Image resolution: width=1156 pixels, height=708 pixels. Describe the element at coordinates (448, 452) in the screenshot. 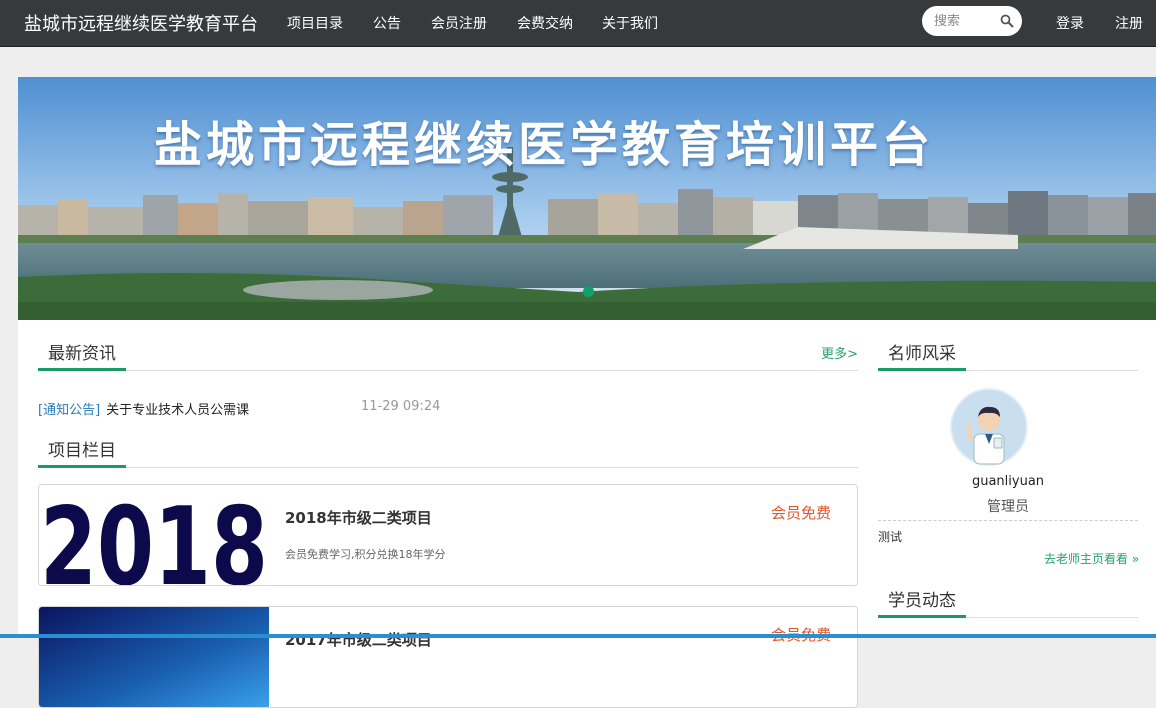

I see `projects-section-header: 项目栏目` at that location.